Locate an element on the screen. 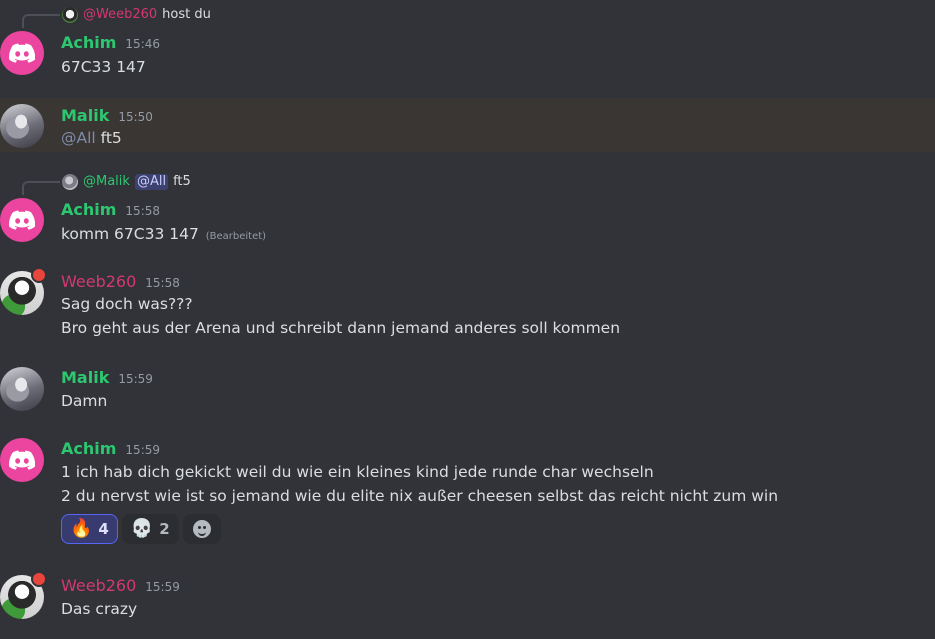 This screenshot has width=935, height=639. message-text: Das crazy is located at coordinates (99, 609).